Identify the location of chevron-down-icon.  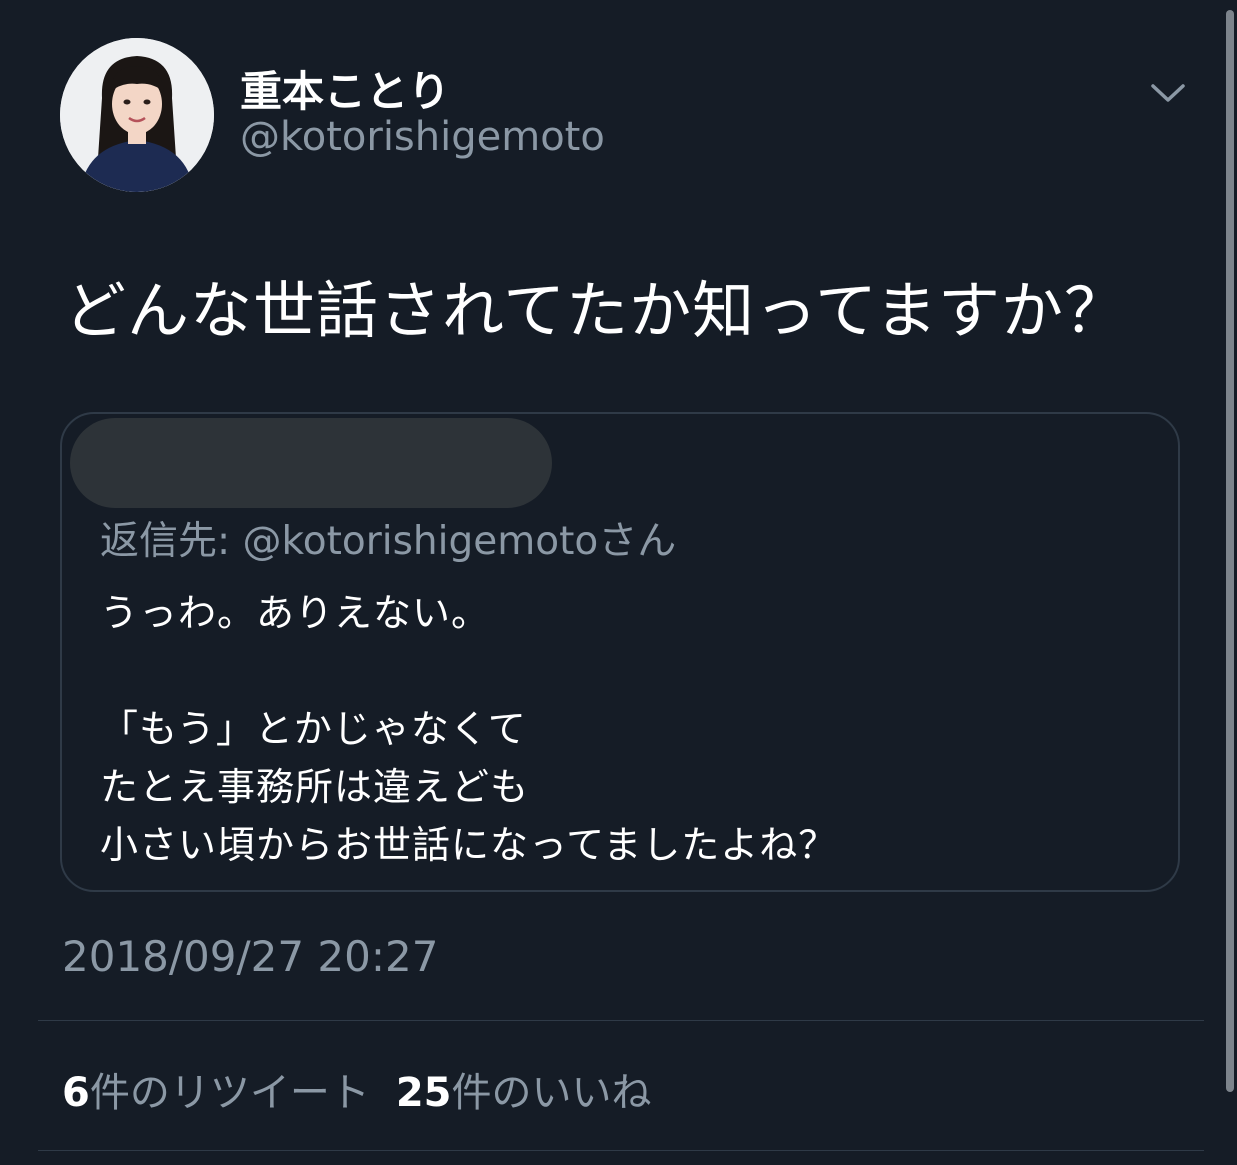
(1168, 92).